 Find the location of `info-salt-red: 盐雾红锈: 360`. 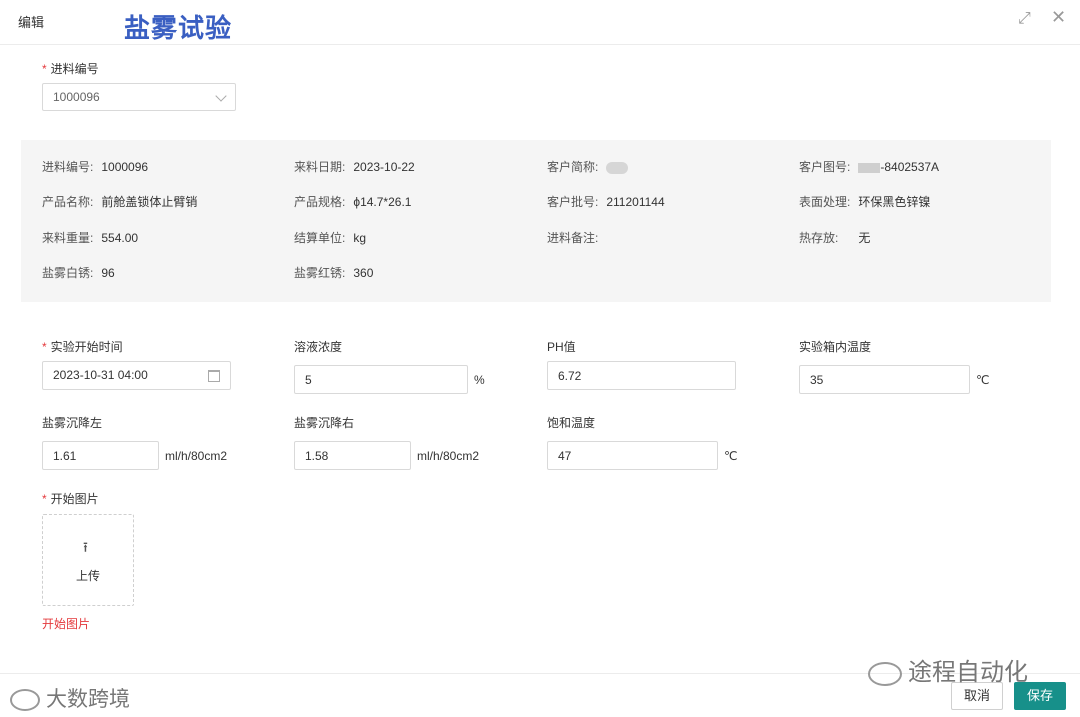

info-salt-red: 盐雾红锈: 360 is located at coordinates (334, 273).